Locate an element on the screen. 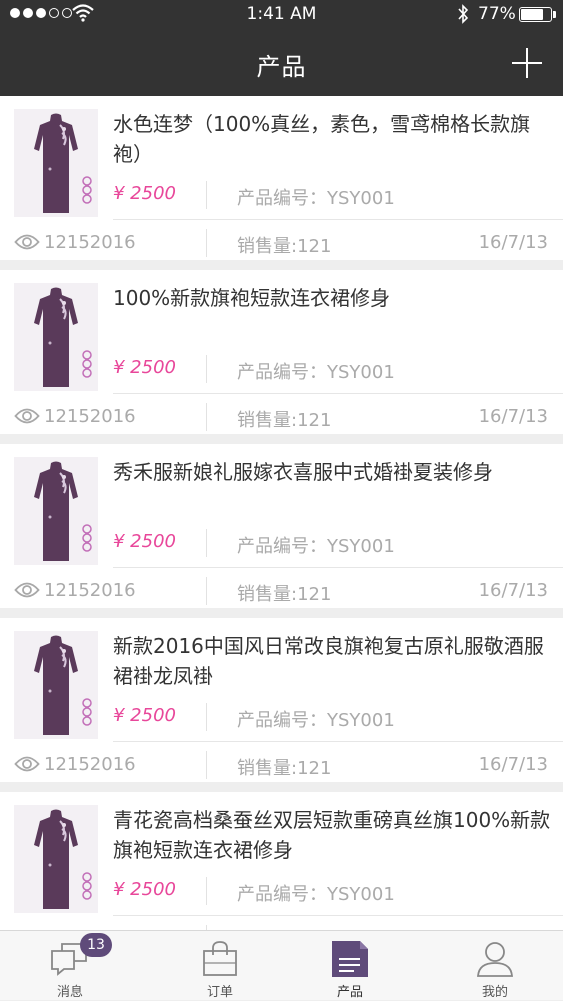 This screenshot has height=1001, width=563. product-name: 水色连梦（100%真丝，素色，雪鸢棉格长款旗袍） is located at coordinates (322, 139).